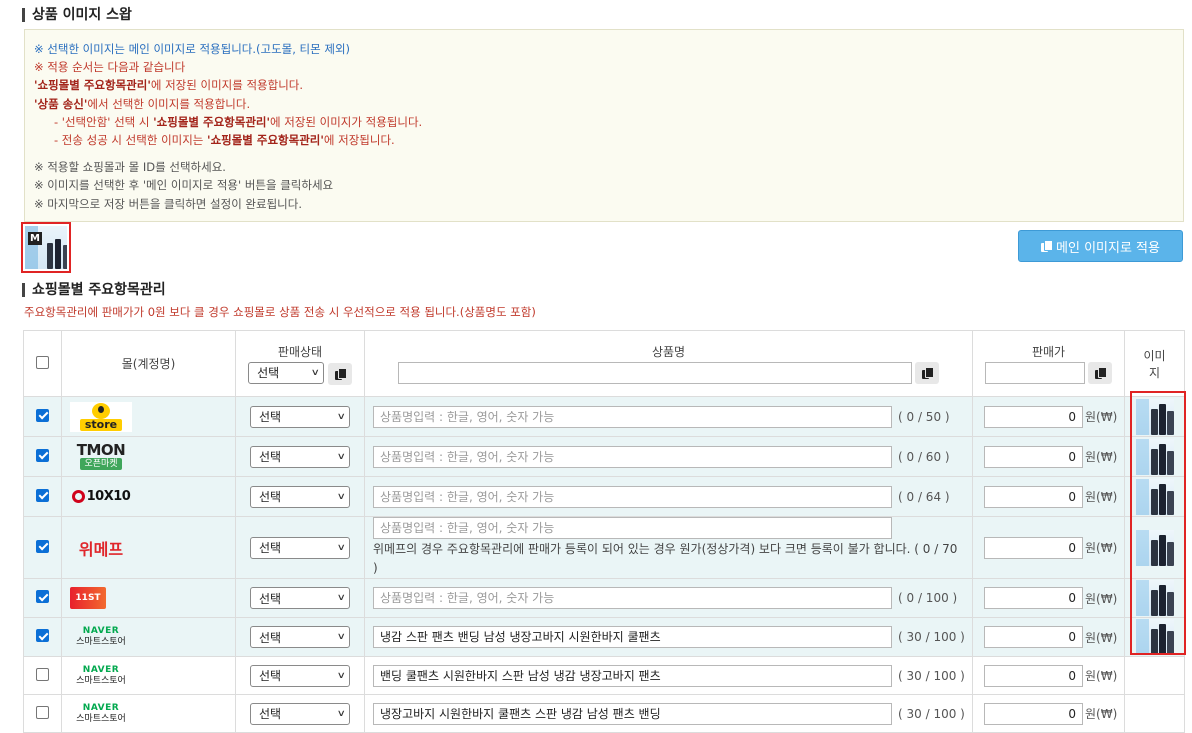 The image size is (1192, 733). What do you see at coordinates (88, 598) in the screenshot?
I see `11st-logo-text: 11ST` at bounding box center [88, 598].